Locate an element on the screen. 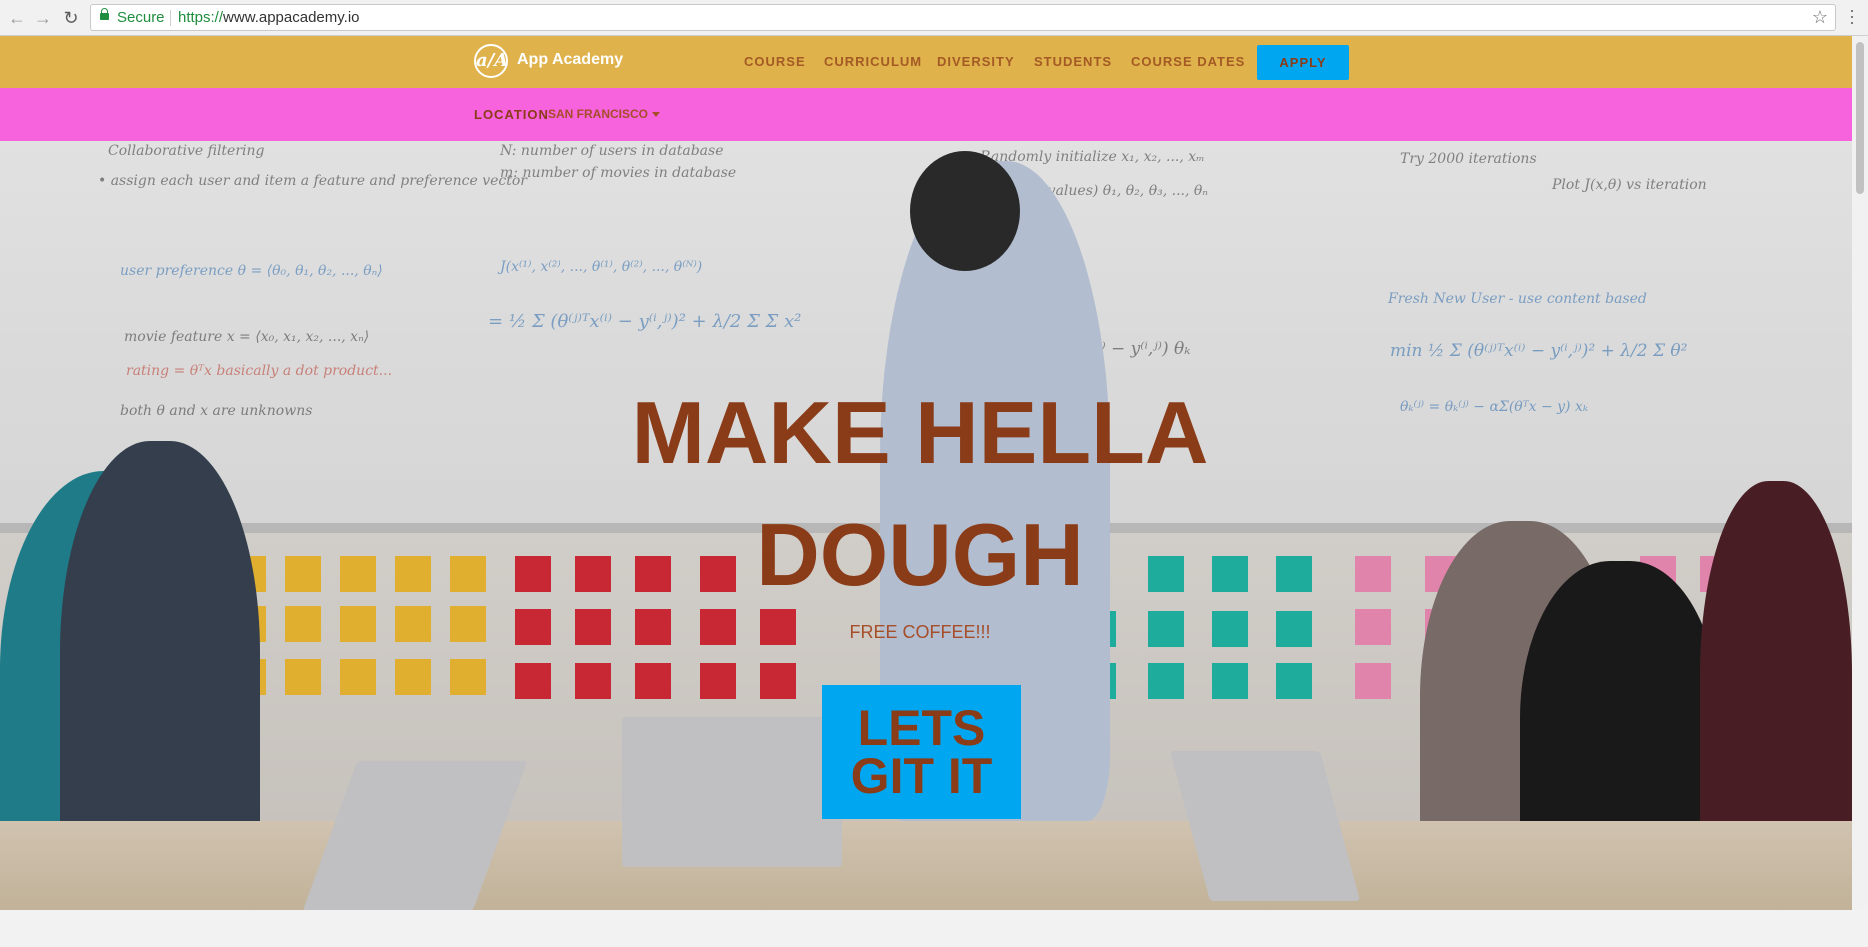 The image size is (1868, 947). nav-diversity: DIVERSITY is located at coordinates (976, 61).